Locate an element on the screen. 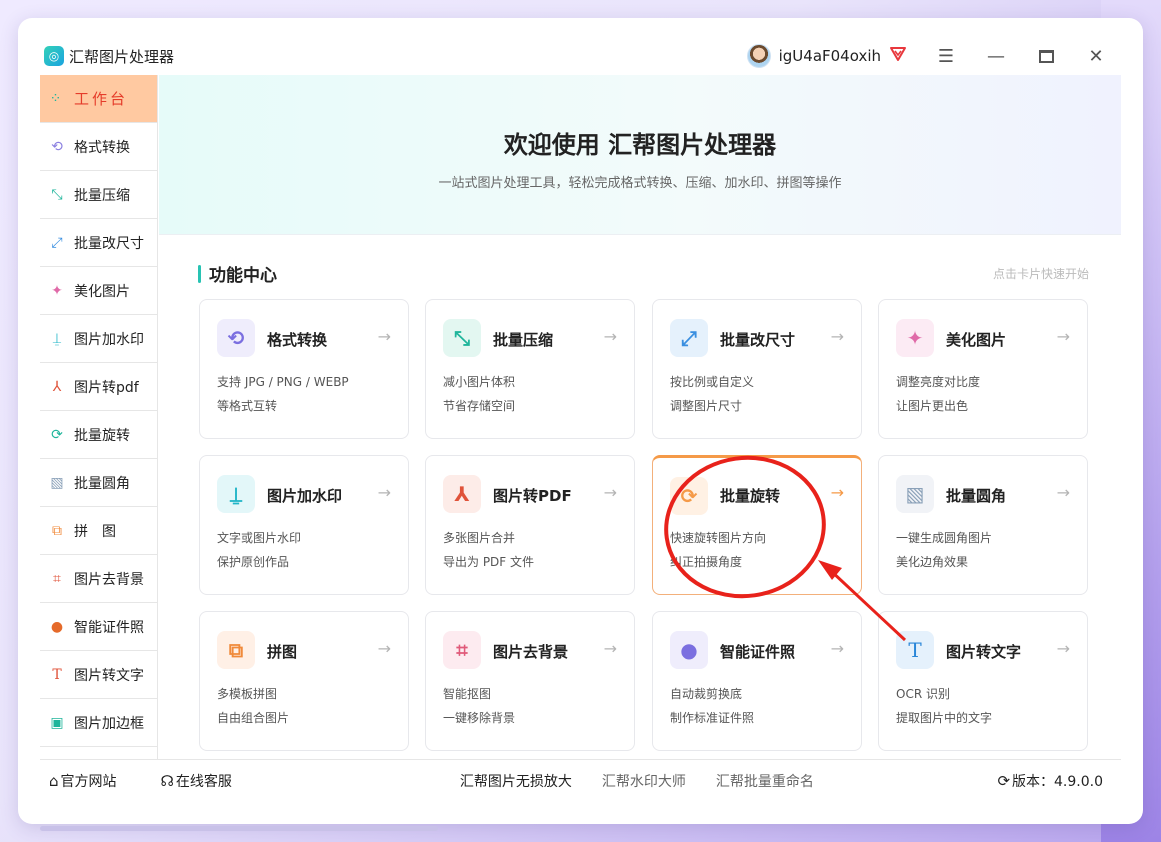  card-title: 美化图片 is located at coordinates (976, 340).